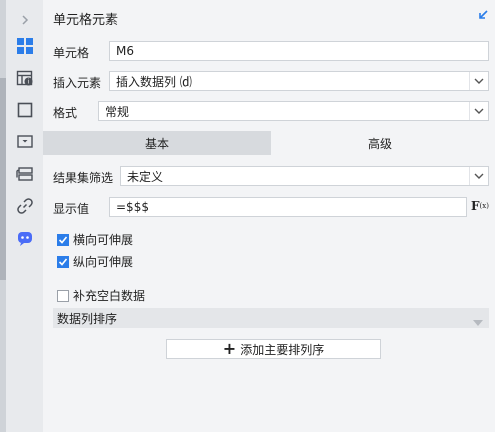 The width and height of the screenshot is (495, 432). I want to click on triangle-down-icon, so click(478, 322).